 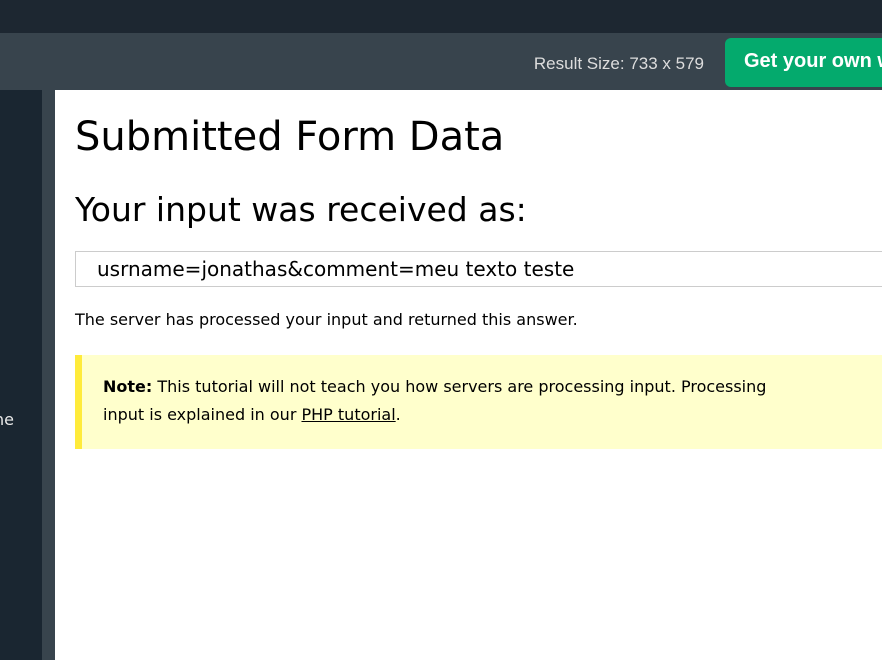 I want to click on panel-resize-divider, so click(x=48, y=375).